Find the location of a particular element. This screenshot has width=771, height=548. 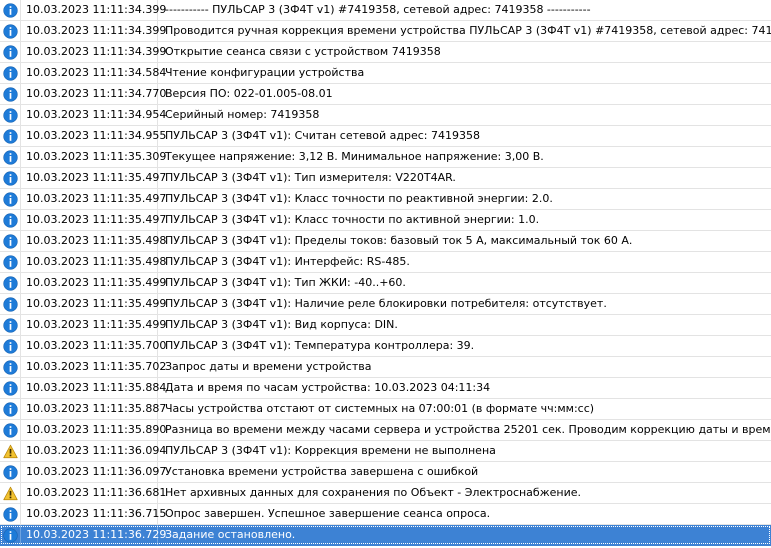

row-timestamp: 10.03.2023 11:11:36.094 is located at coordinates (93, 451).